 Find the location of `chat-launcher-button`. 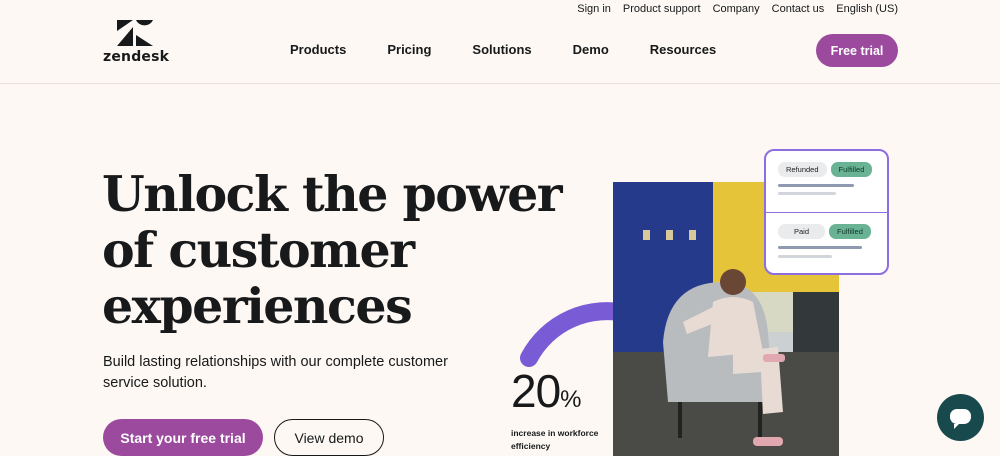

chat-launcher-button is located at coordinates (960, 417).